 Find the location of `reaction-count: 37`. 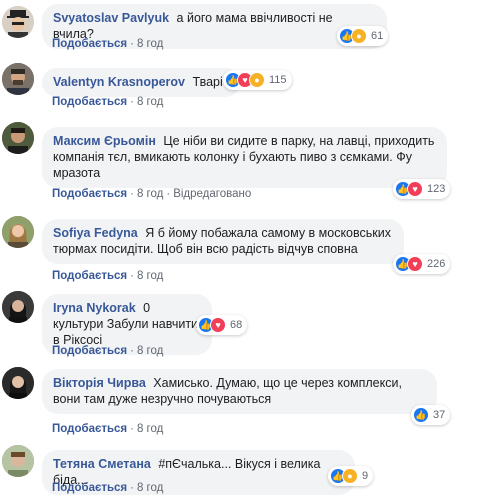

reaction-count: 37 is located at coordinates (439, 415).